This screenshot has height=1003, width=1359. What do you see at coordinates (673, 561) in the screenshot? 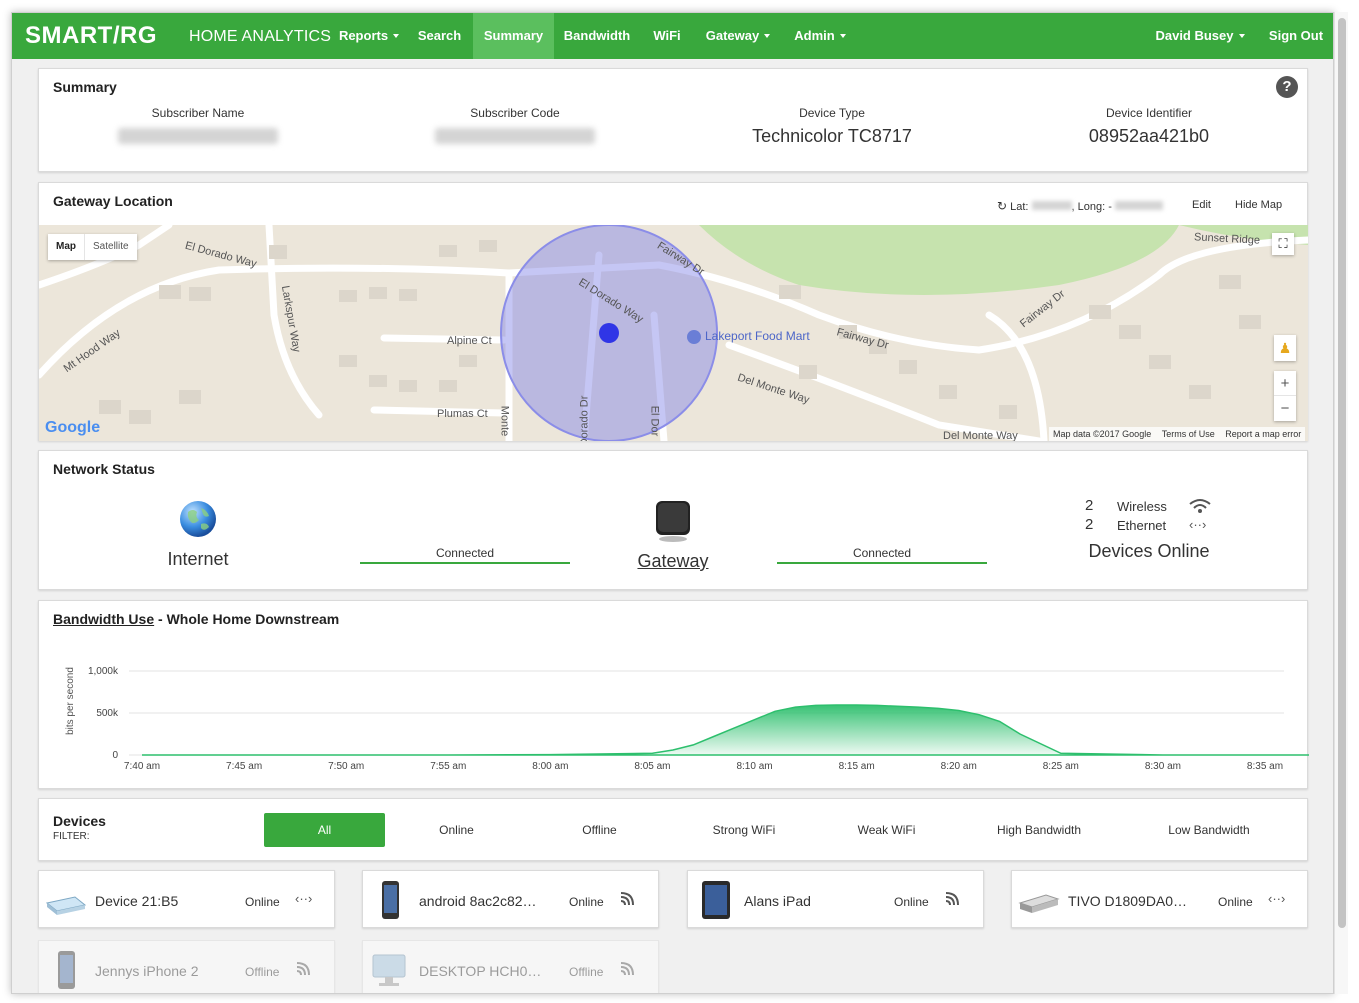
I see `gateway-link: Gateway` at bounding box center [673, 561].